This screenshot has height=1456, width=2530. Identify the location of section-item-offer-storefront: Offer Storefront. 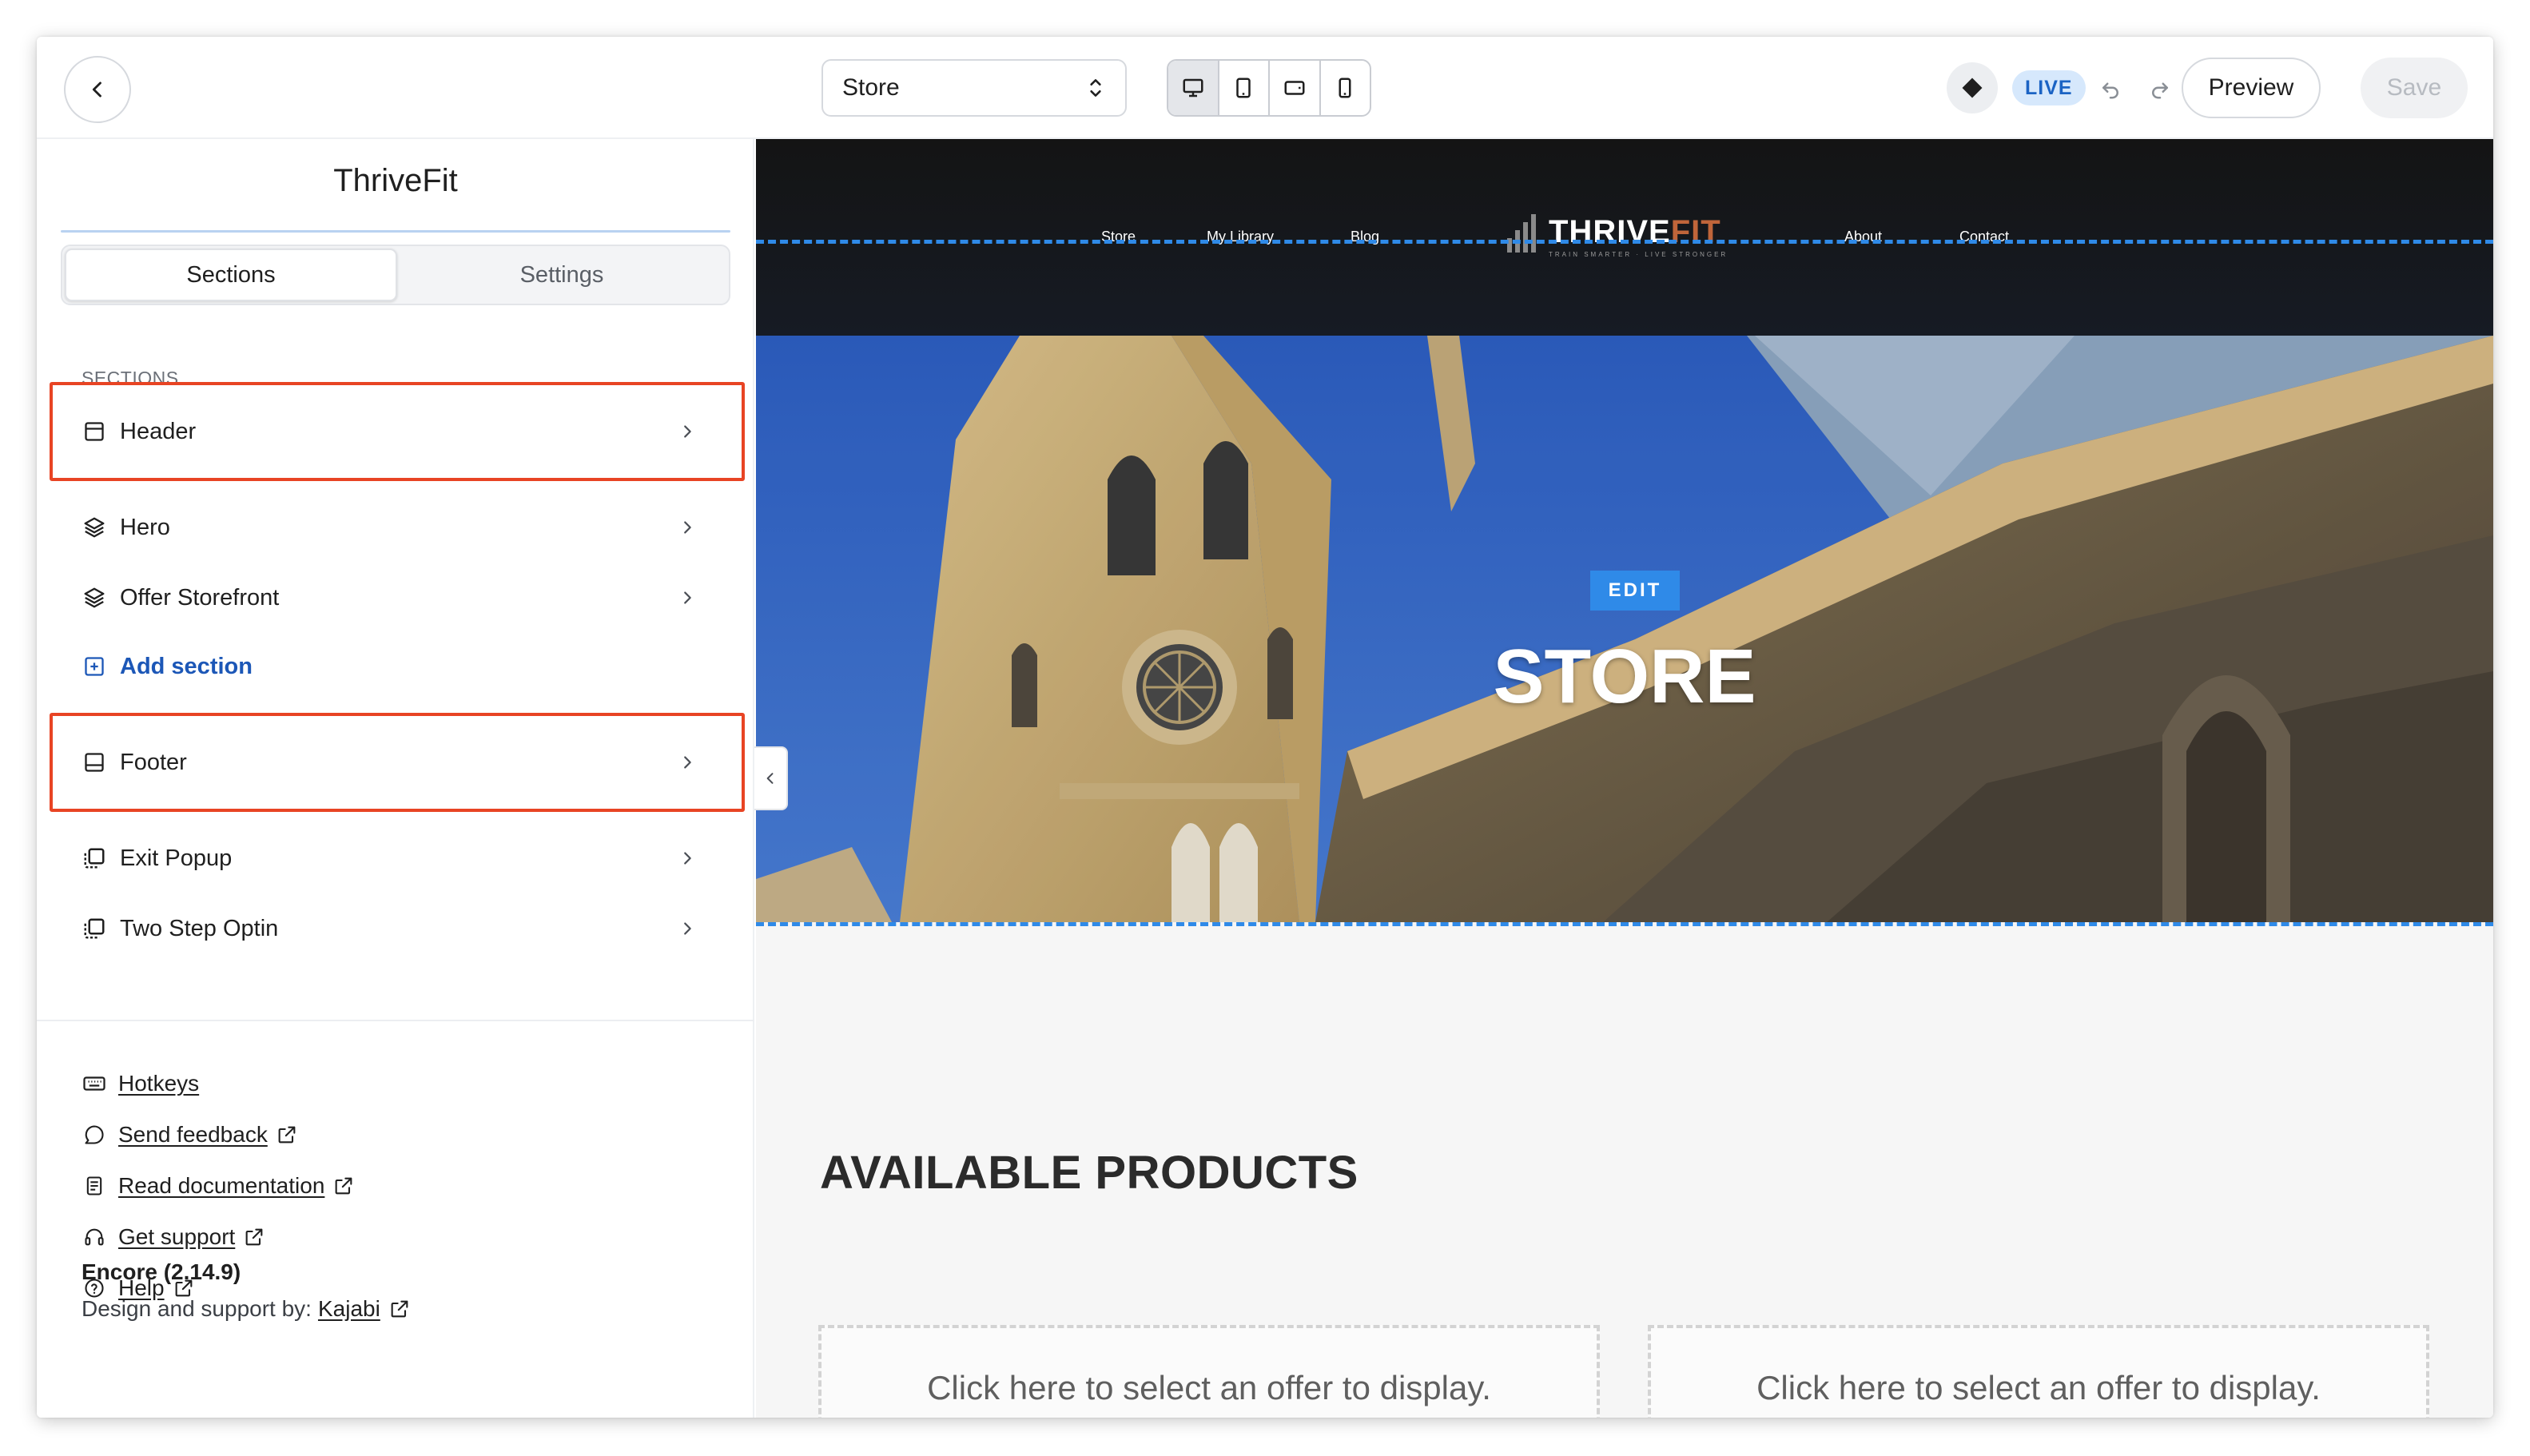
(409, 598).